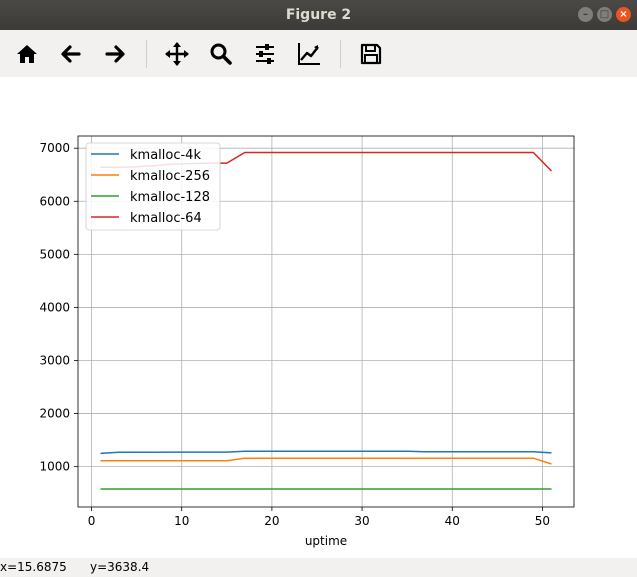 The image size is (637, 577). Describe the element at coordinates (309, 54) in the screenshot. I see `edit-axis-icon` at that location.